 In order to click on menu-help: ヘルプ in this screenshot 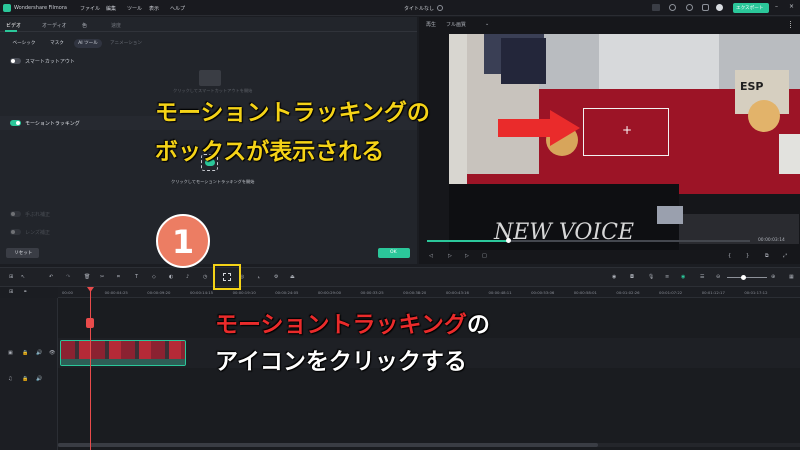, I will do `click(177, 8)`.